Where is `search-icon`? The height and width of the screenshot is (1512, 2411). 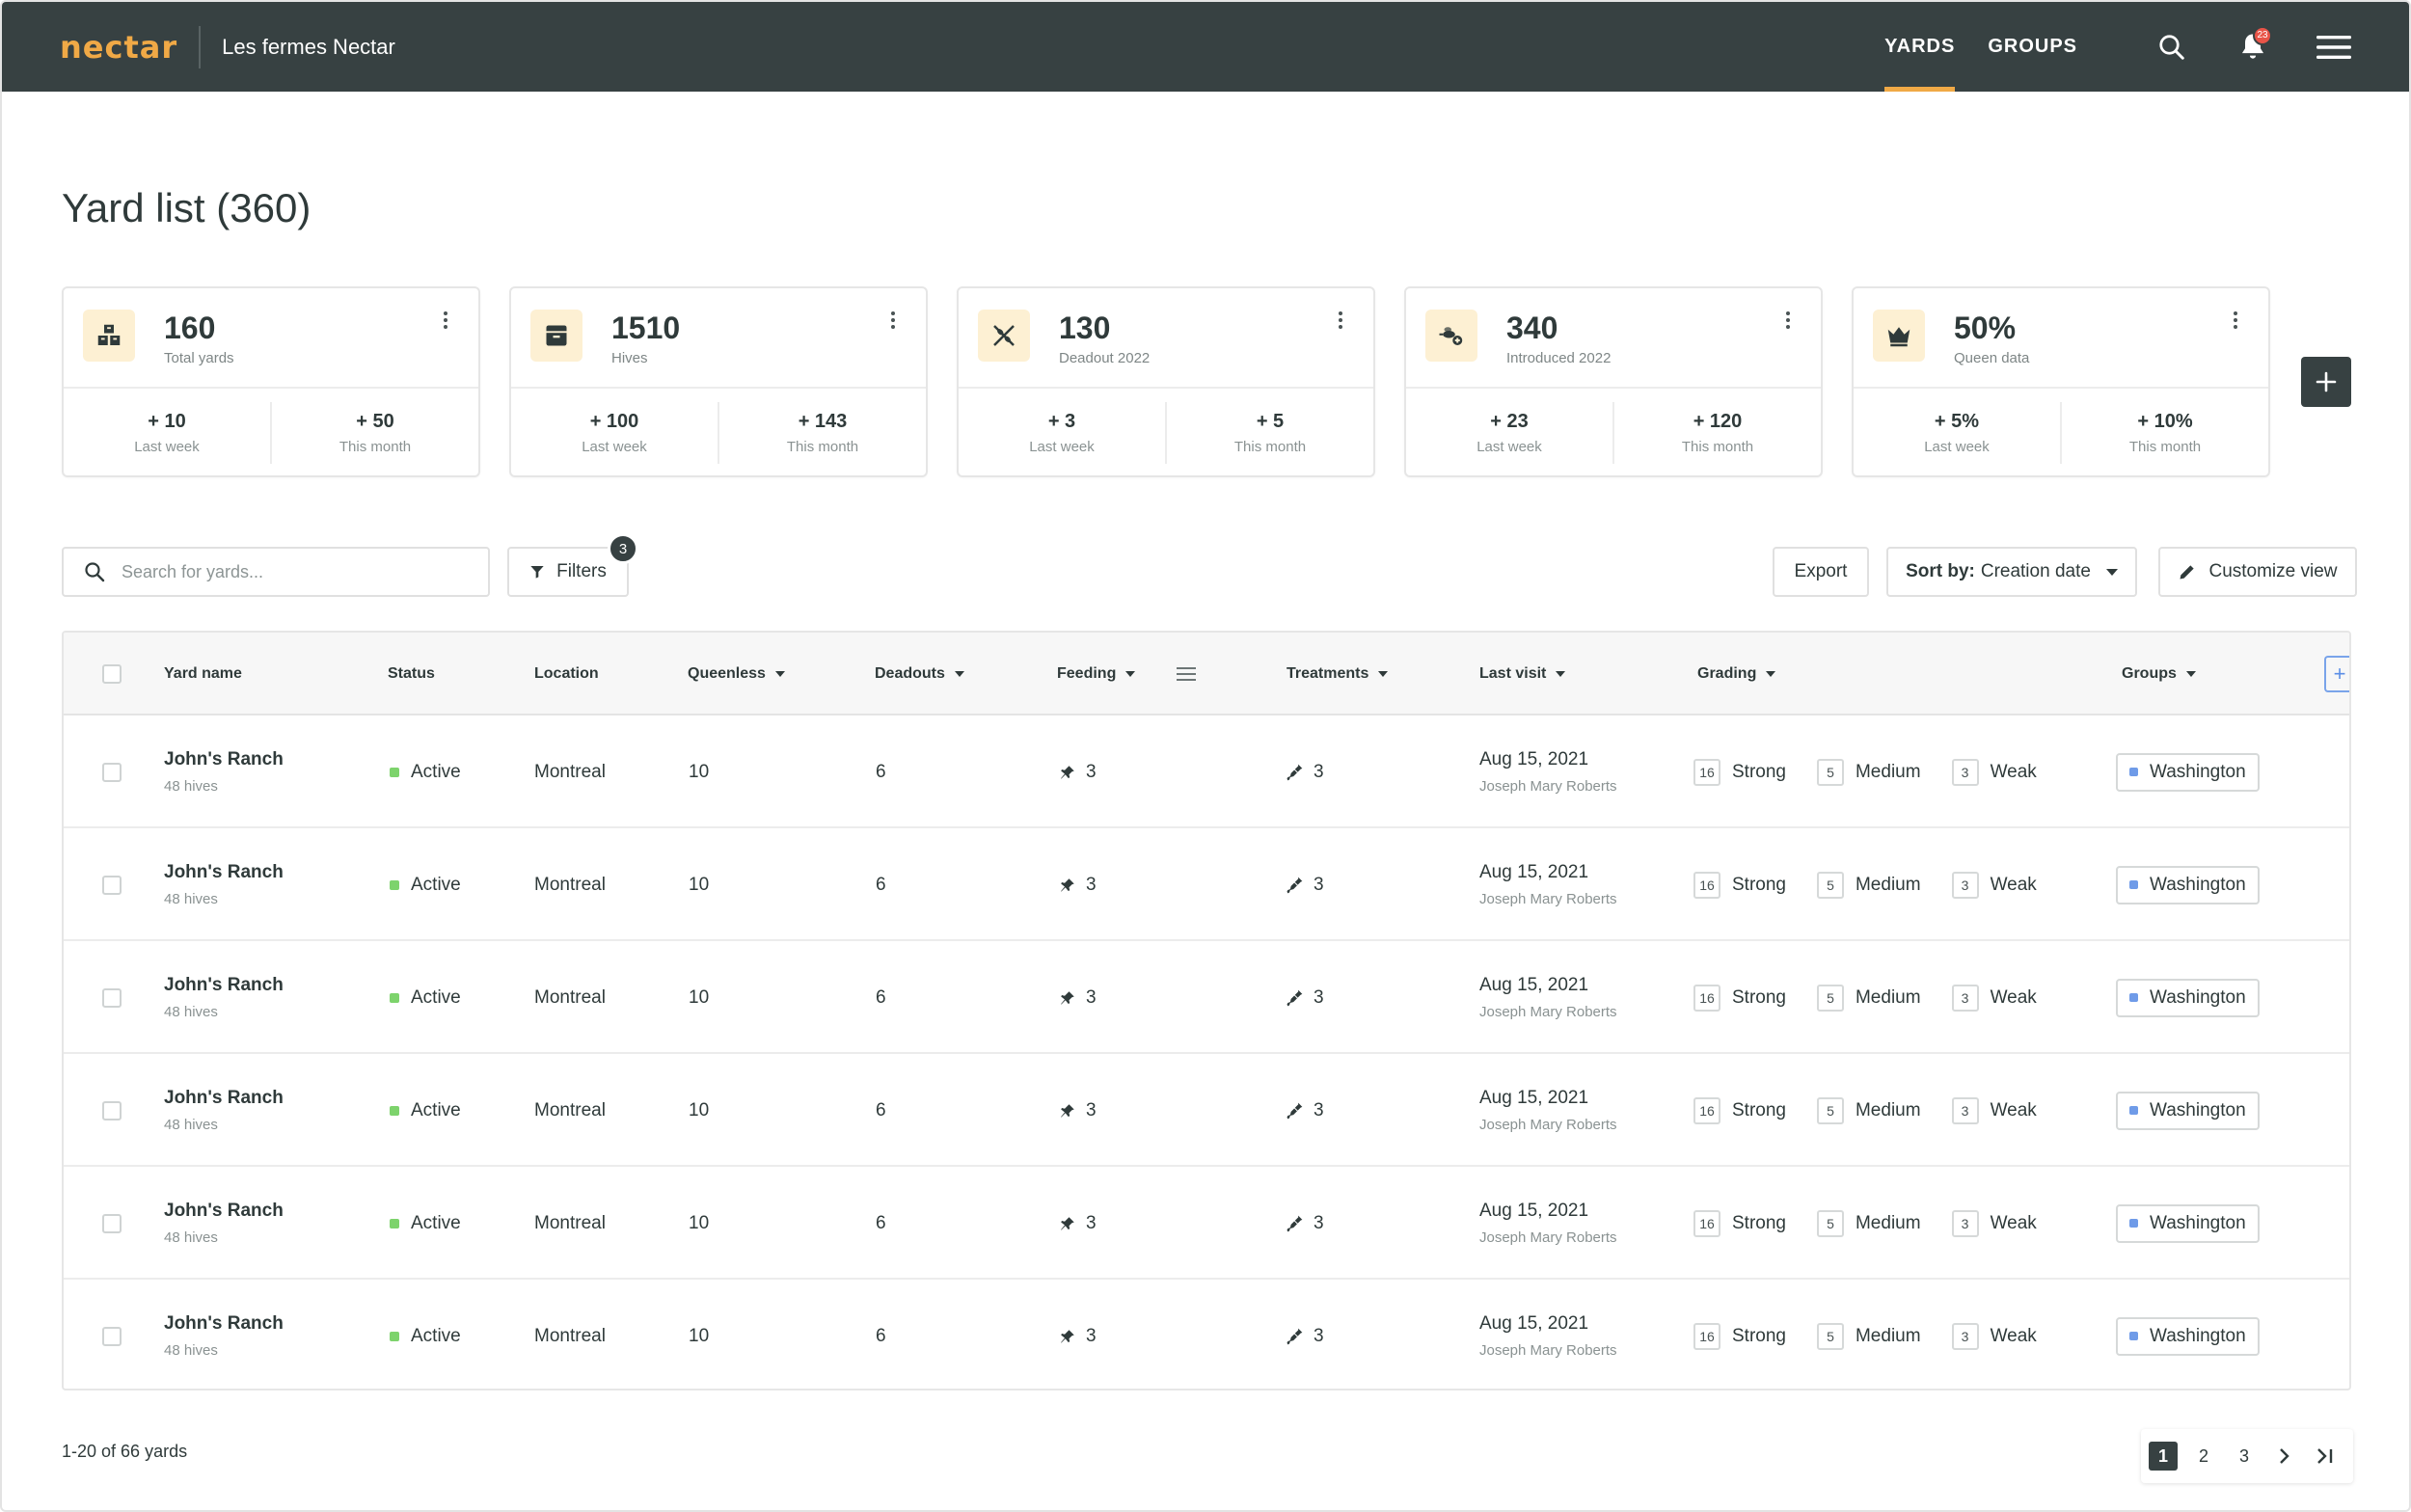 search-icon is located at coordinates (2172, 47).